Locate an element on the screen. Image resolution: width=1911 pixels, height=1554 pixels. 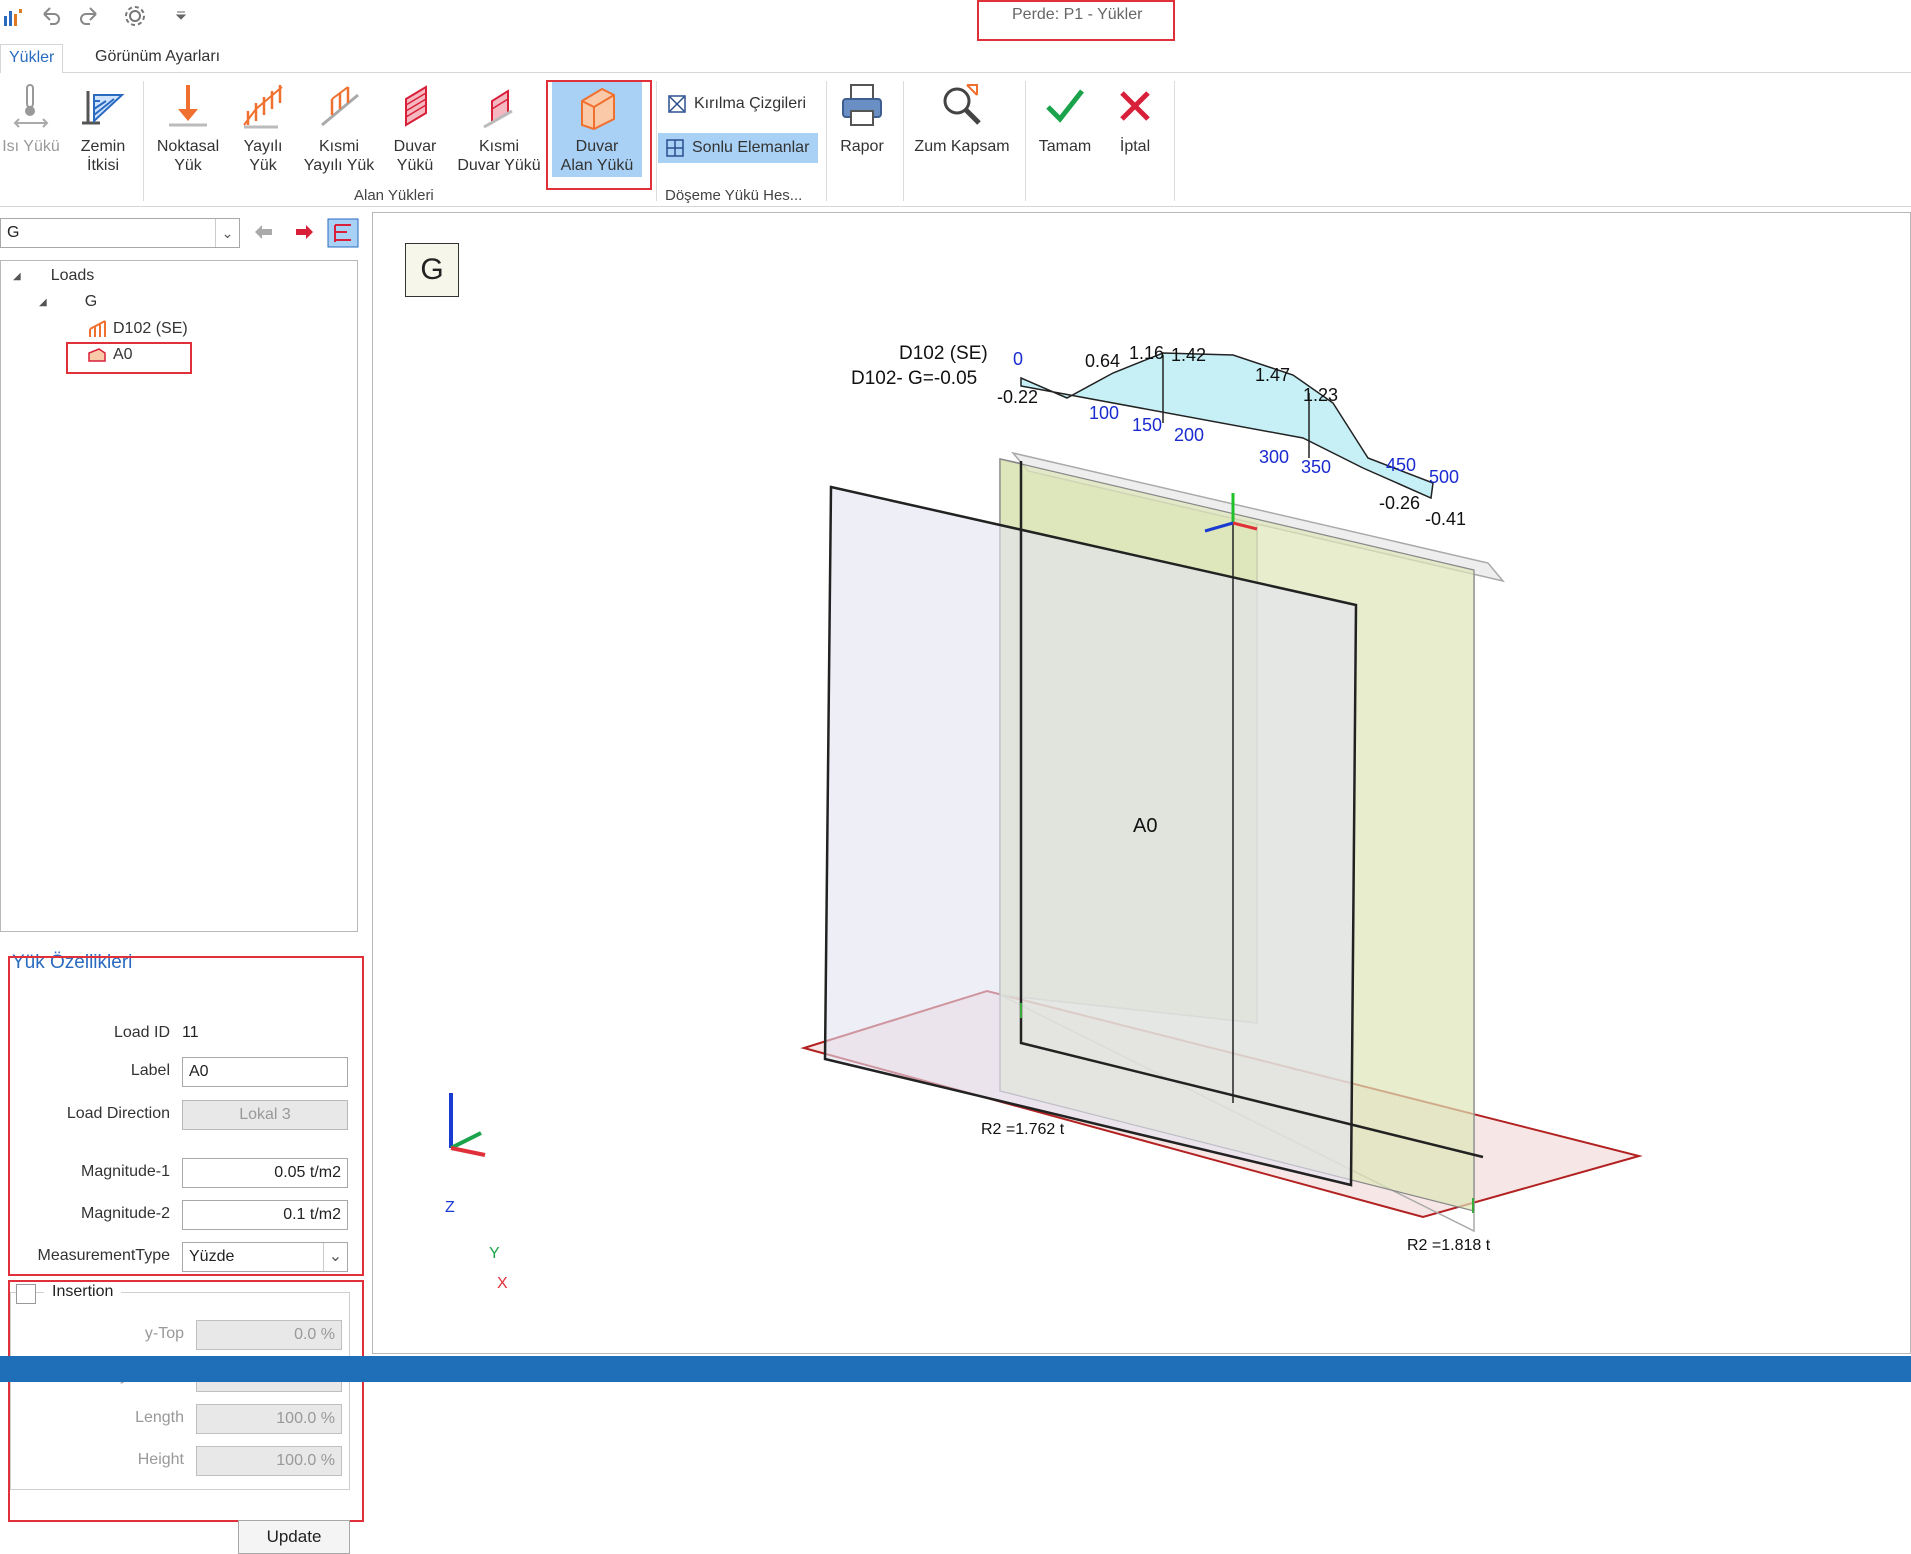
kismi-duvar-yuku-button: Kısmi Duvar Yükü is located at coordinates (499, 128).